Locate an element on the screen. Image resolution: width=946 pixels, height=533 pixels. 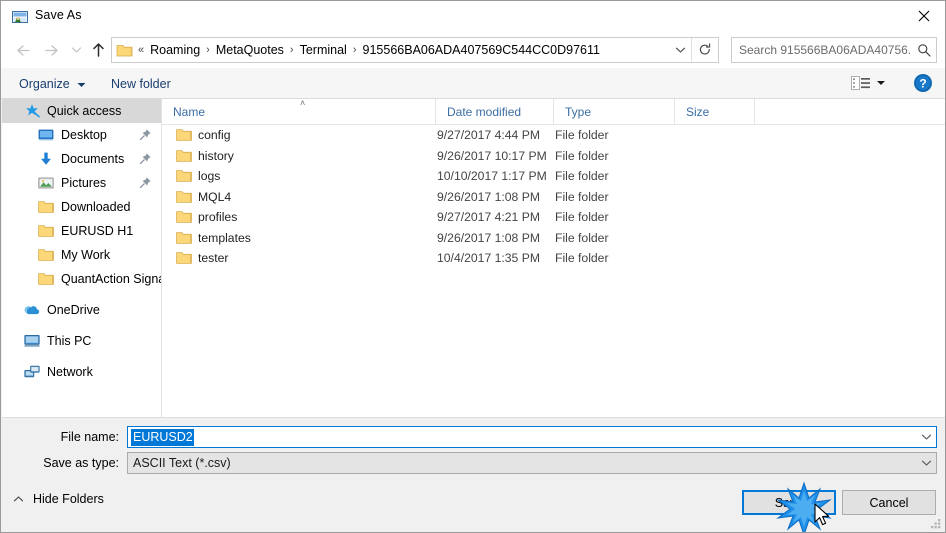
column-header-size: Size is located at coordinates (714, 111).